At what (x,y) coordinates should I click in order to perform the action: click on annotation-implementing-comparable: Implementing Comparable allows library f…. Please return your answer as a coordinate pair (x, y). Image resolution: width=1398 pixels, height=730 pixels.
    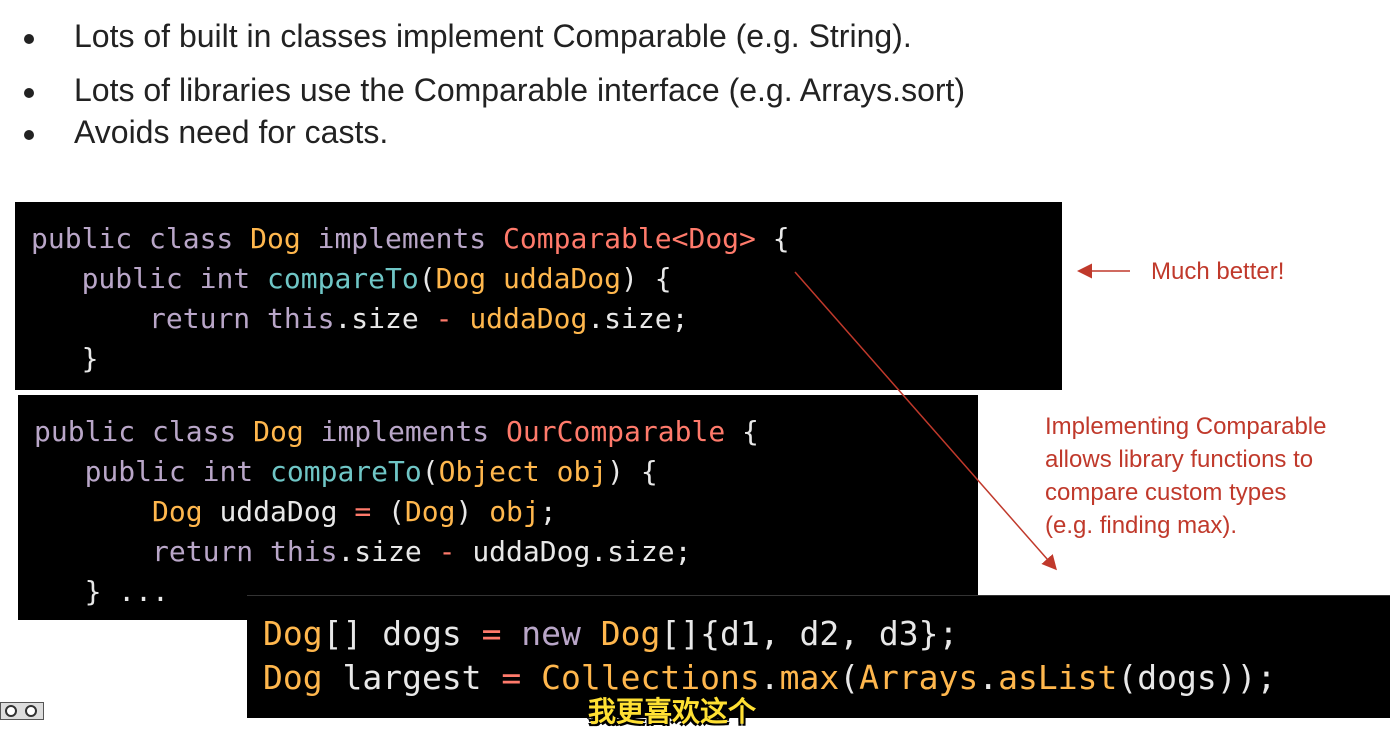
    Looking at the image, I should click on (1185, 476).